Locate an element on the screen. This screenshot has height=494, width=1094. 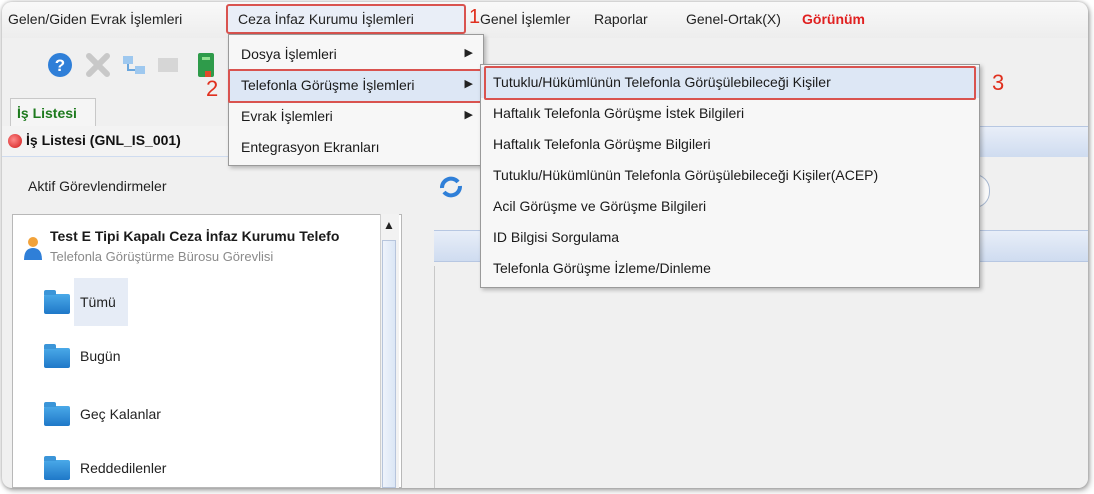
tree-item-bugun: Bugün is located at coordinates (100, 356).